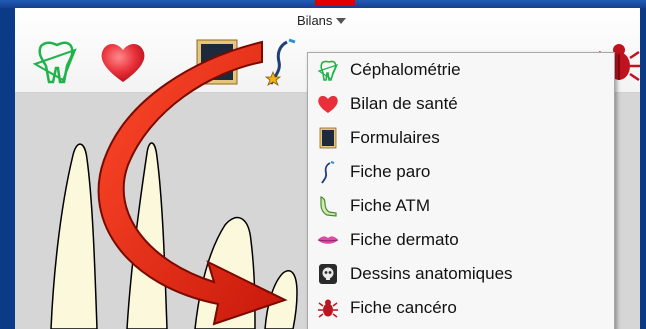 The width and height of the screenshot is (646, 329). What do you see at coordinates (341, 21) in the screenshot?
I see `chevron-down-icon` at bounding box center [341, 21].